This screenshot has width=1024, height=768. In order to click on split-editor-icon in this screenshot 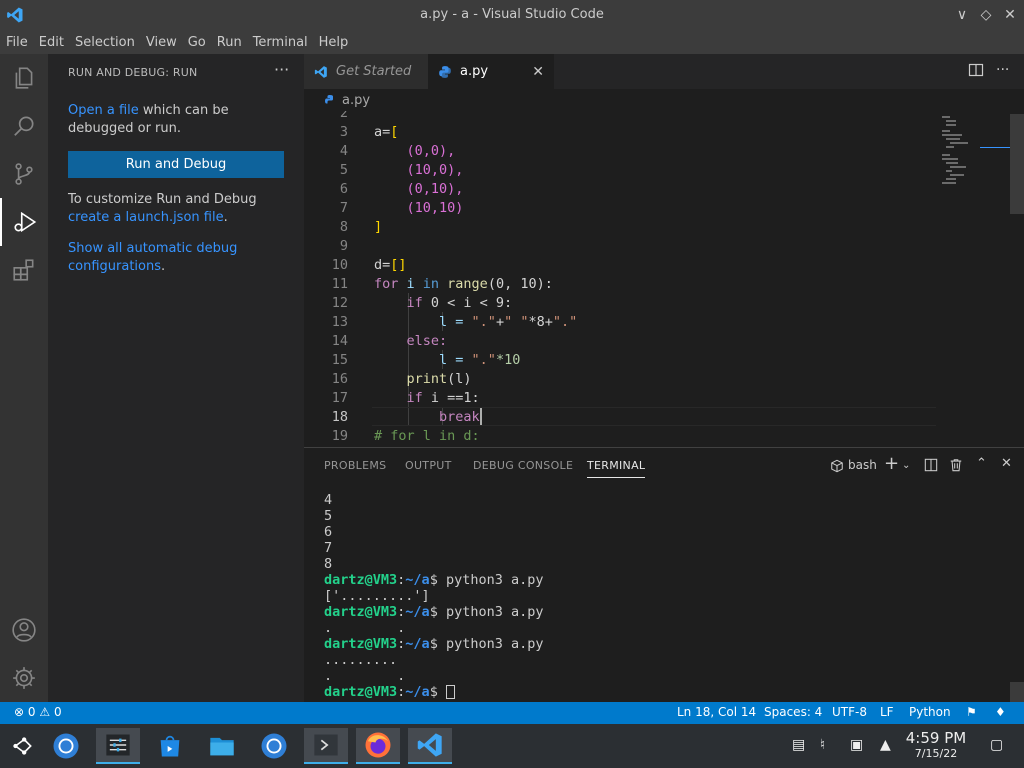, I will do `click(976, 70)`.